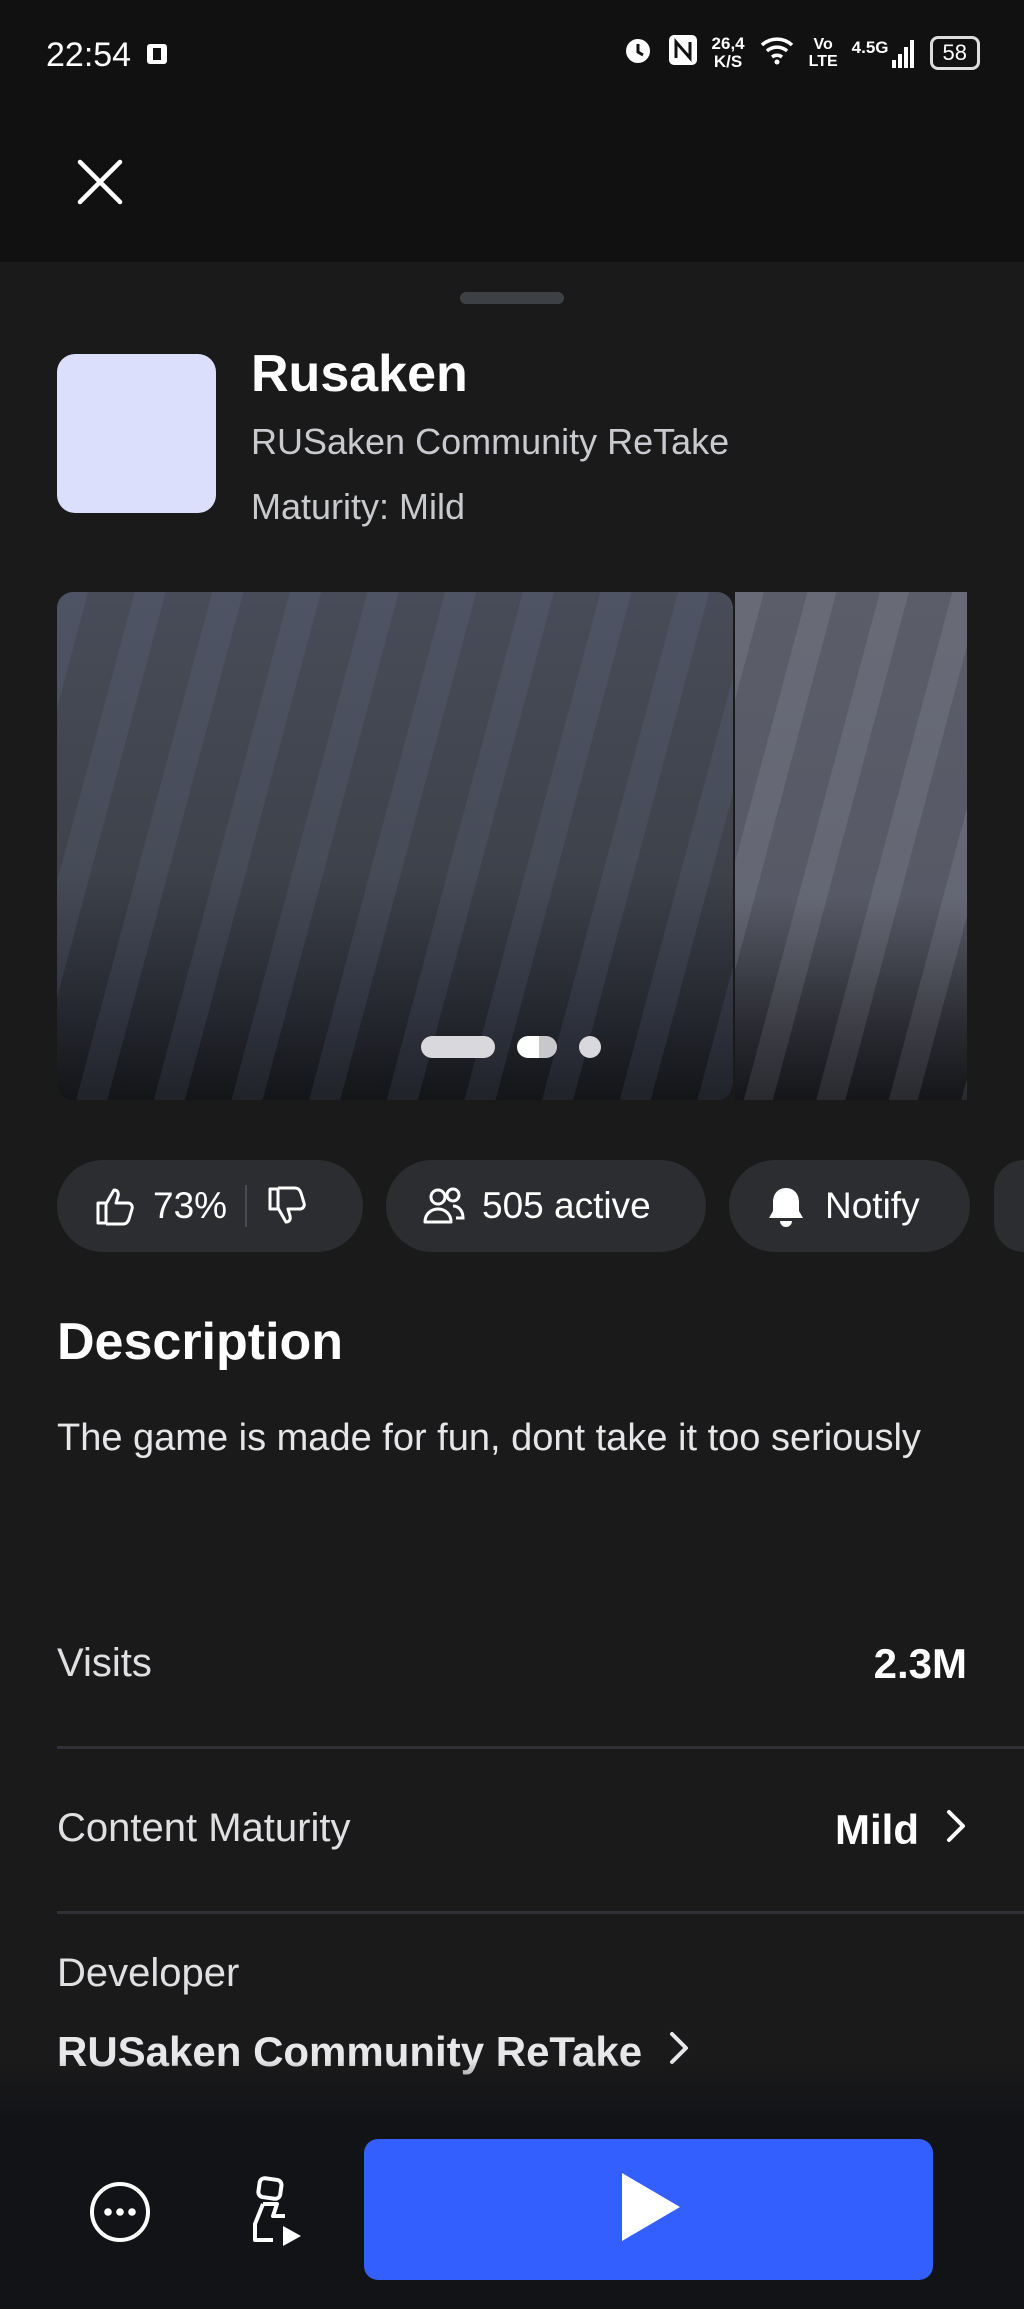 The image size is (1024, 2309). What do you see at coordinates (823, 44) in the screenshot?
I see `volte-top: Vo` at bounding box center [823, 44].